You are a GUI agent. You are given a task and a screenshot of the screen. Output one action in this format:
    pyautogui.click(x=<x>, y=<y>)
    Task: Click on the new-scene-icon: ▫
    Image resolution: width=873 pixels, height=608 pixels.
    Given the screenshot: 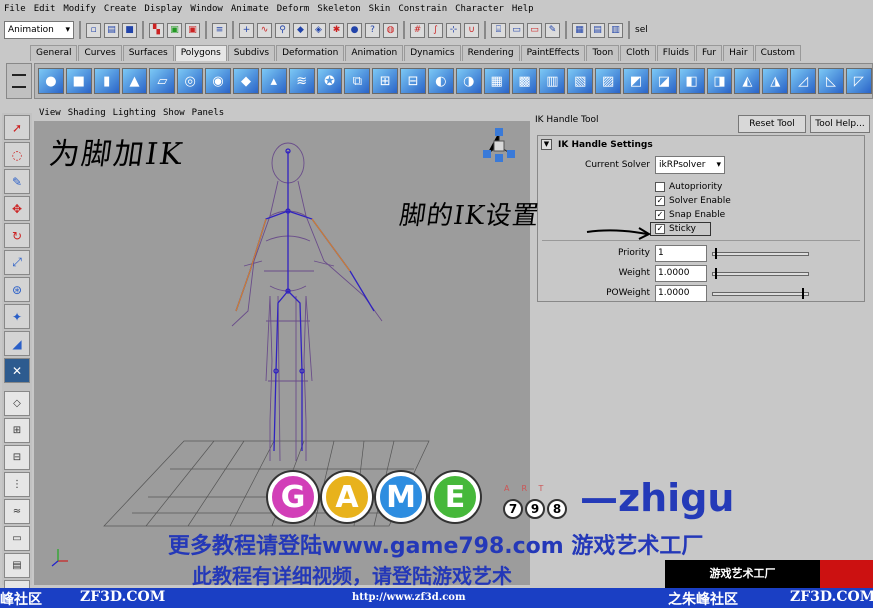 What is the action you would take?
    pyautogui.click(x=93, y=30)
    